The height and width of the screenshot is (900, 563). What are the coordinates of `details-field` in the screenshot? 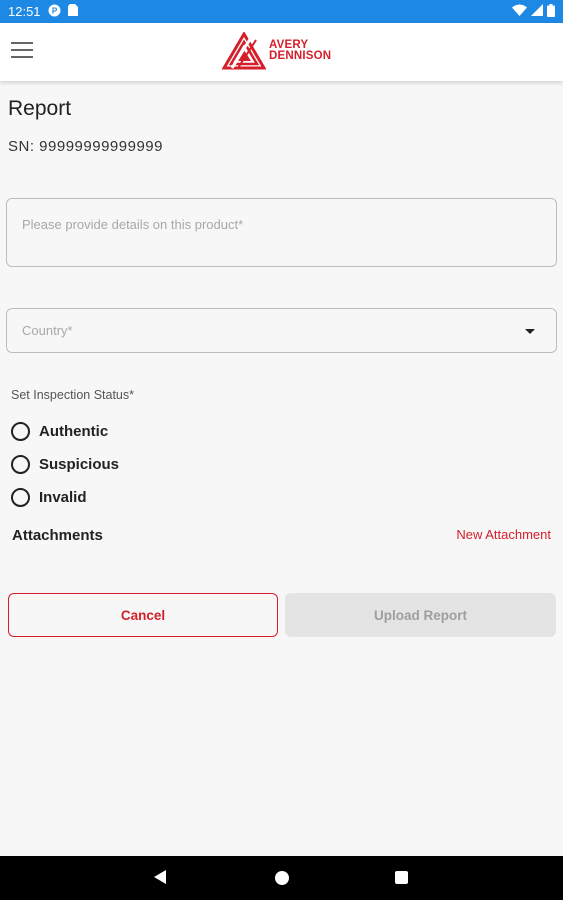 It's located at (281, 232).